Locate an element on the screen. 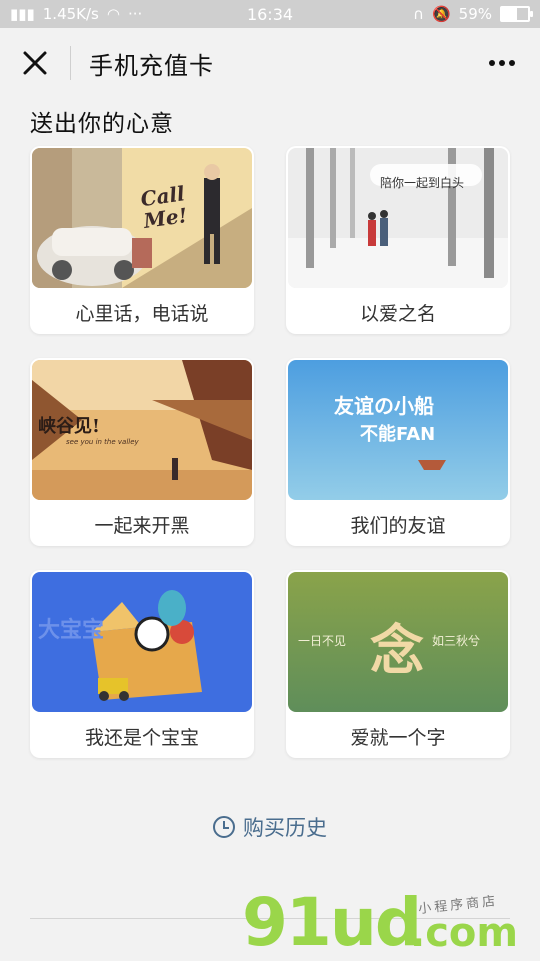  card-baby: 大宝宝 我还是个宝宝 is located at coordinates (142, 664).